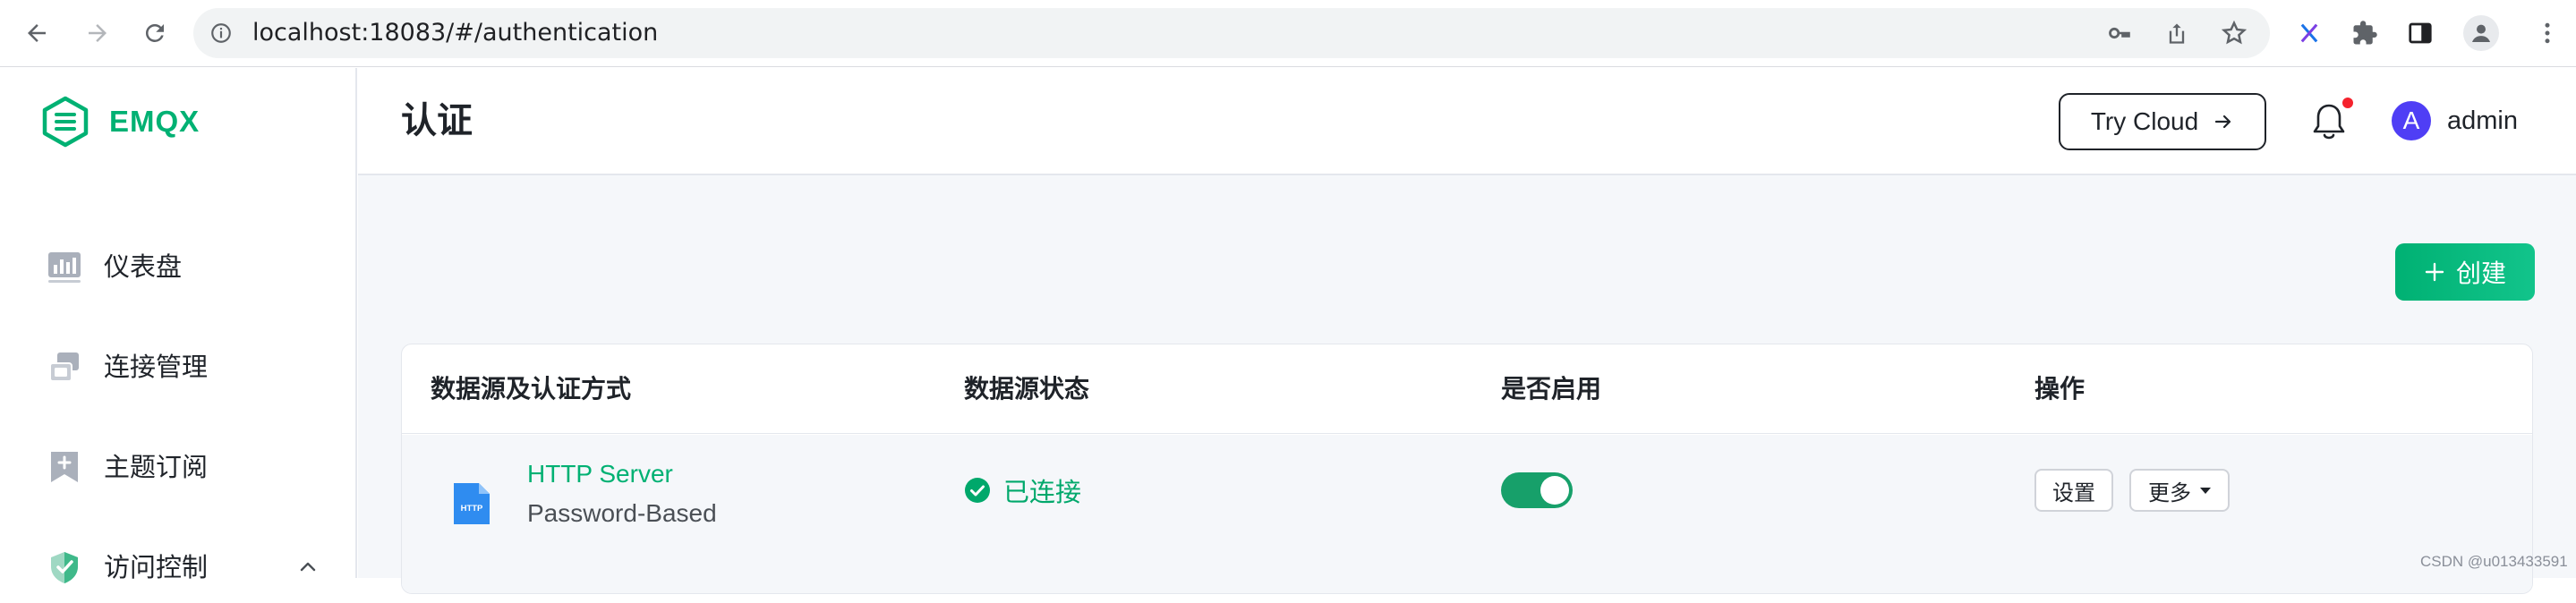  I want to click on forward-button, so click(97, 33).